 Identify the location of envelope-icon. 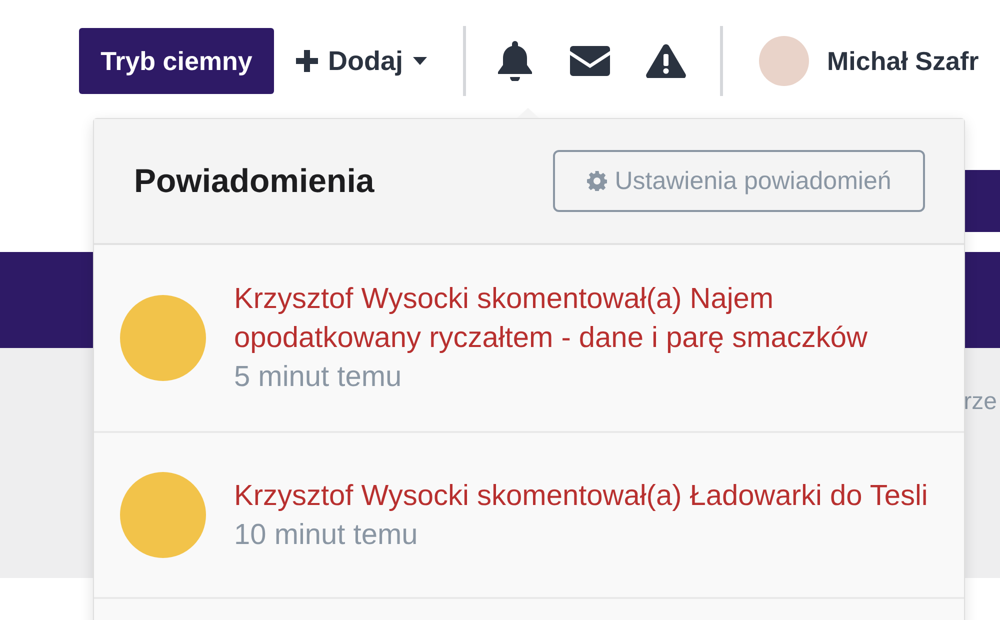
(590, 61).